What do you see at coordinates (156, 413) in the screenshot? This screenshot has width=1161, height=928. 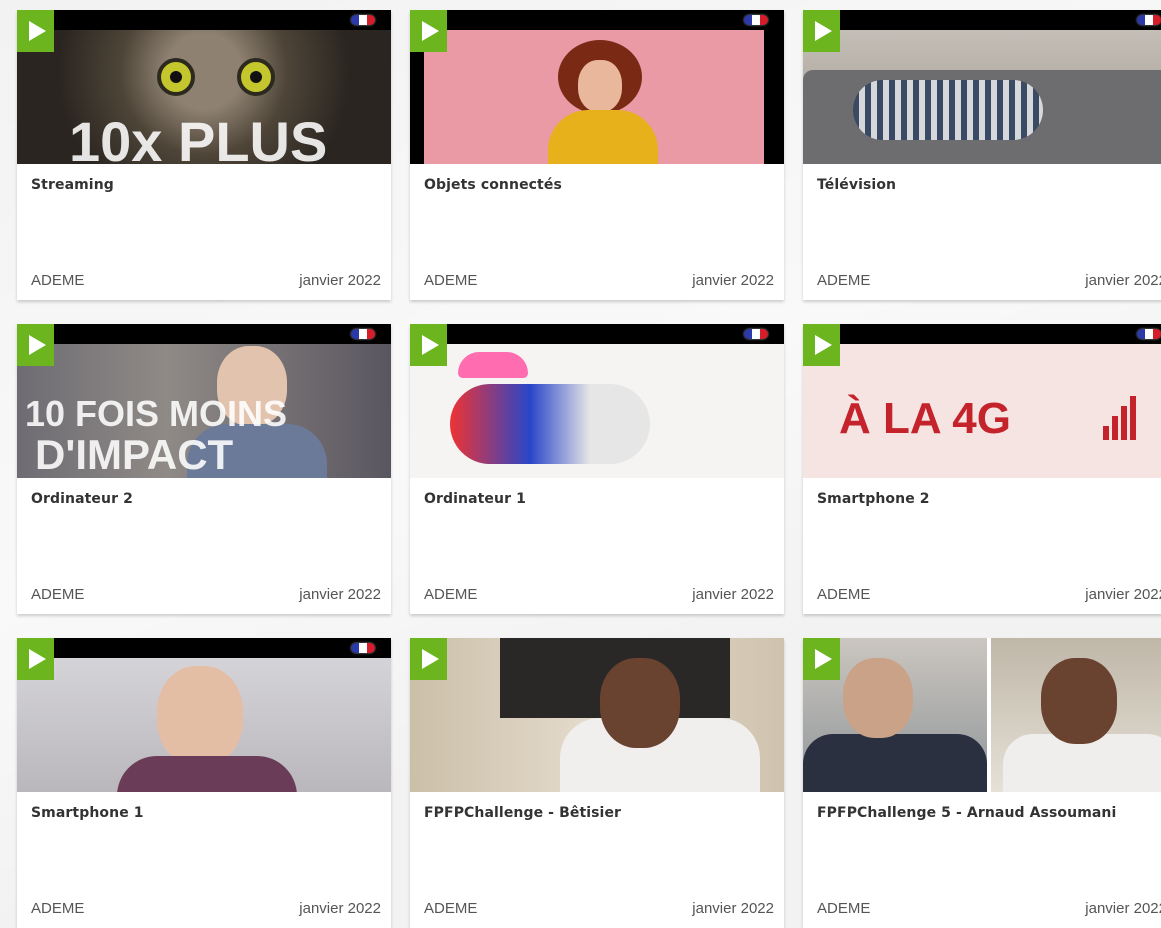 I see `thumbnail-caption: 10 FOIS MOINS` at bounding box center [156, 413].